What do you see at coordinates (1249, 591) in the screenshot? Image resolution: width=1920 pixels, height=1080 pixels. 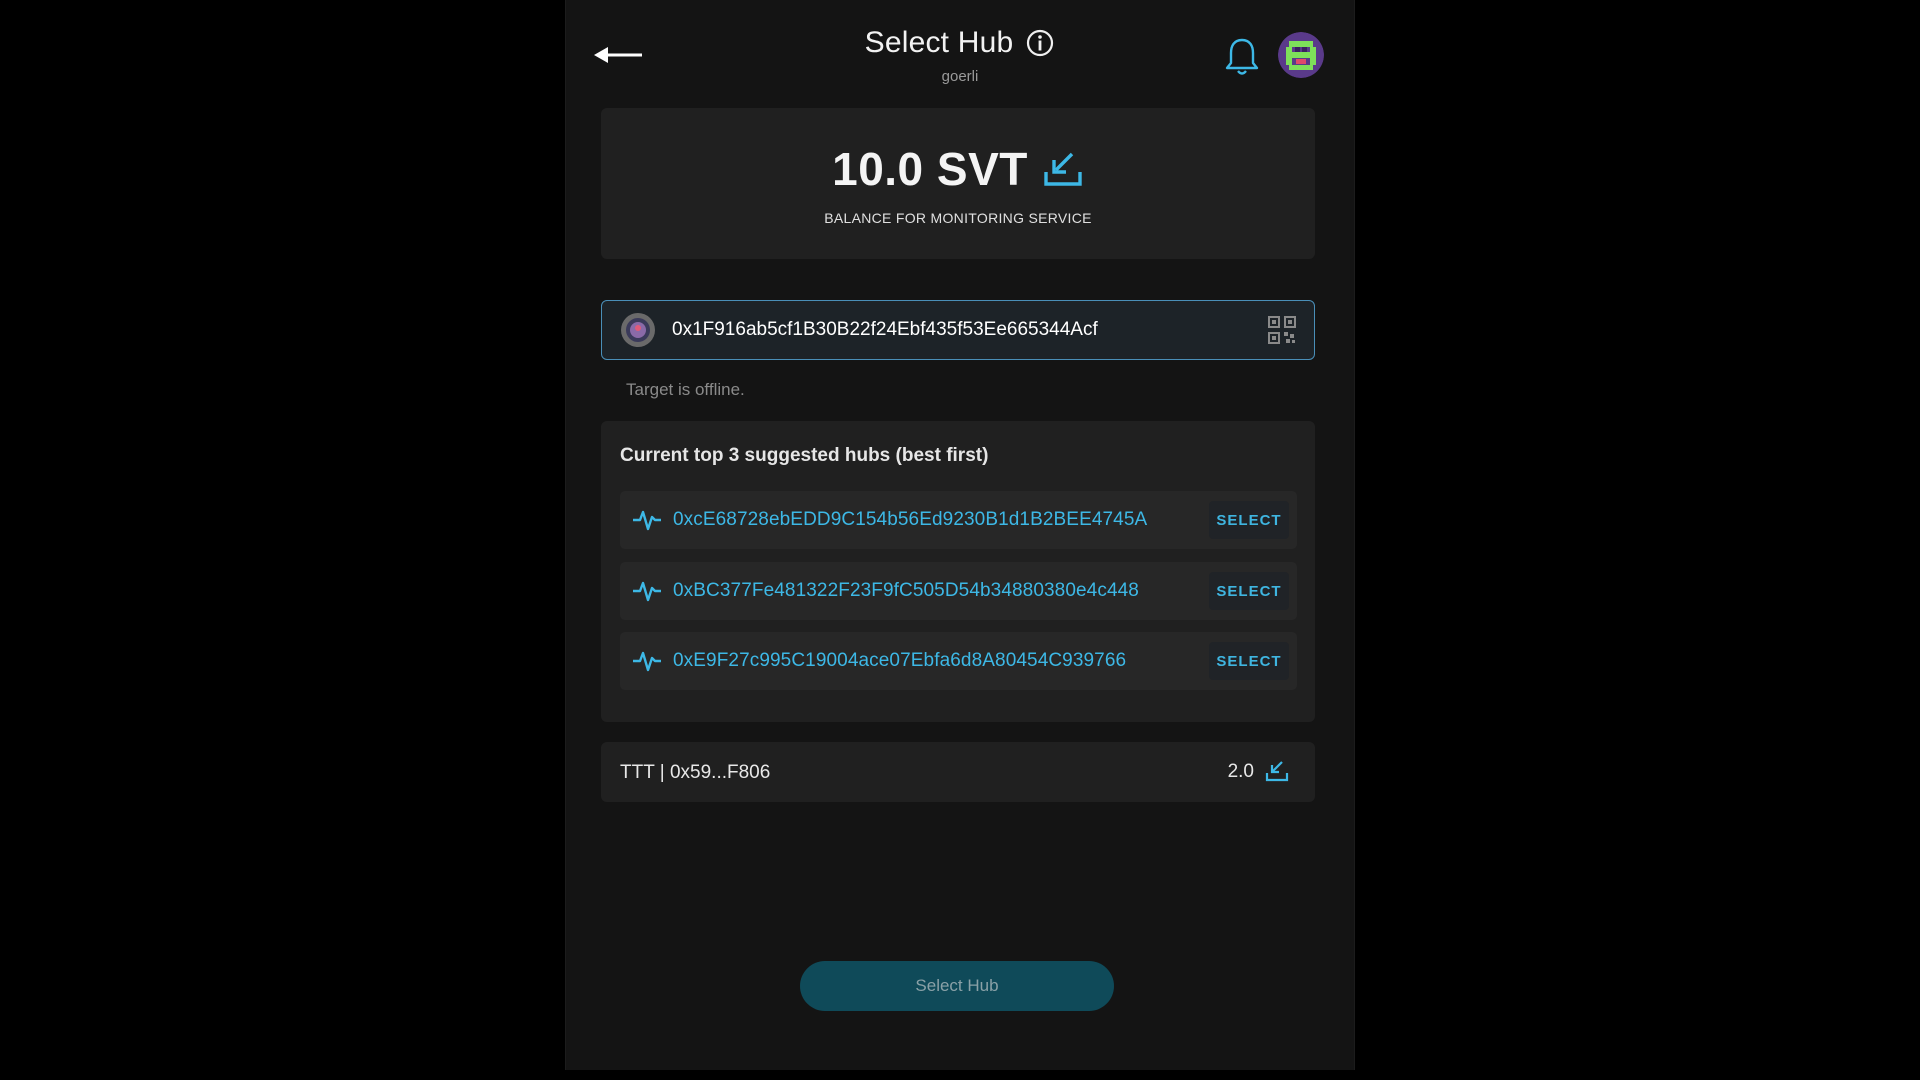 I see `select-hub-2-button: SELECT` at bounding box center [1249, 591].